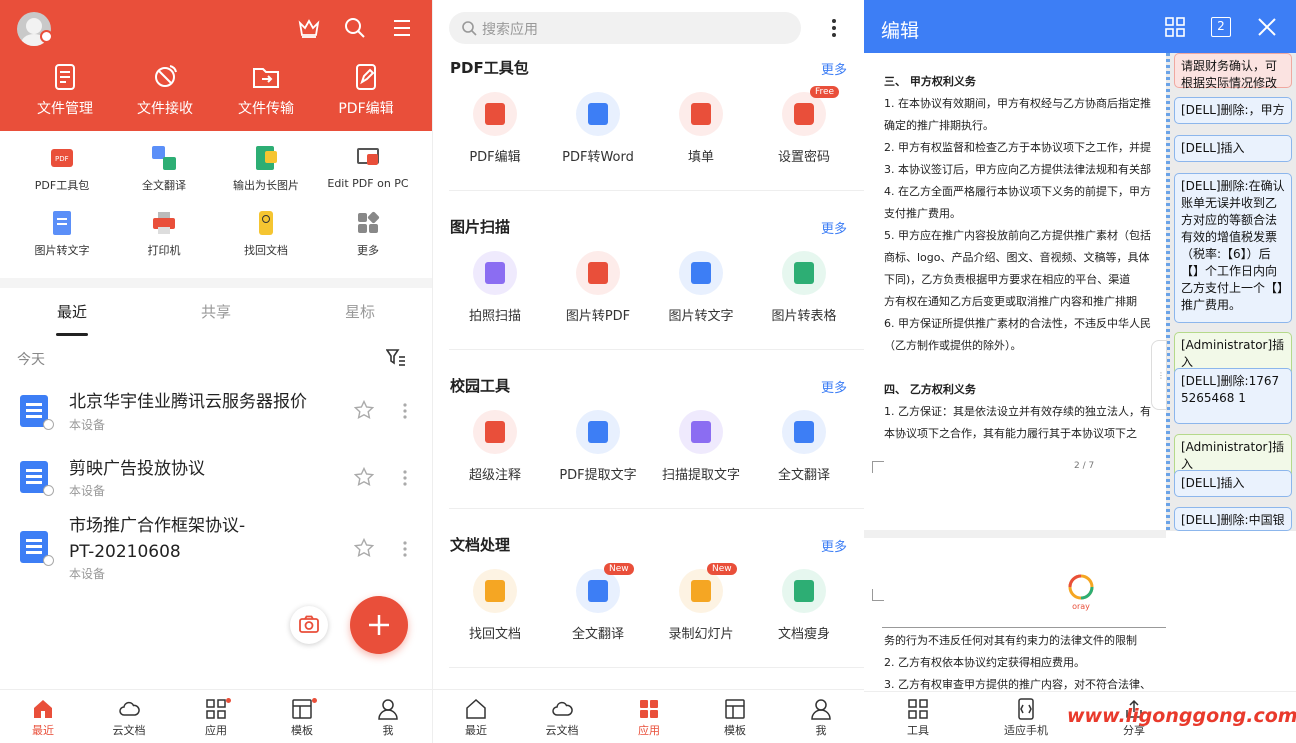 The image size is (1296, 743). I want to click on tab-recent: 最近, so click(72, 311).